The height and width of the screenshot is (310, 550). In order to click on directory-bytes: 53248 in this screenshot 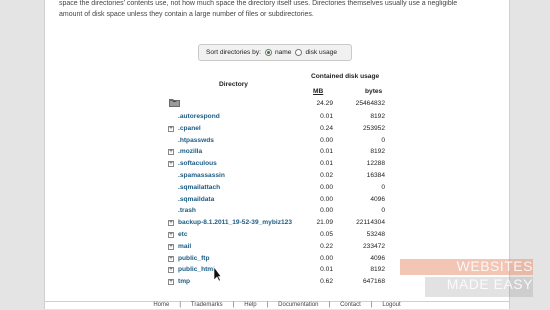, I will do `click(375, 234)`.